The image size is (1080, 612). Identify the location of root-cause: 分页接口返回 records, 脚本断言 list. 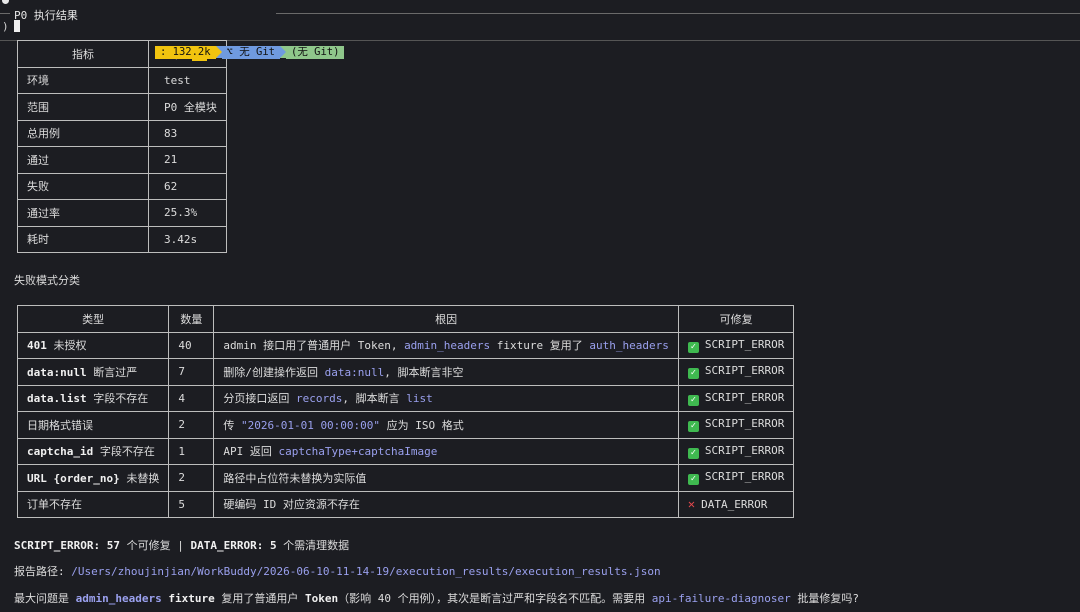
(446, 398).